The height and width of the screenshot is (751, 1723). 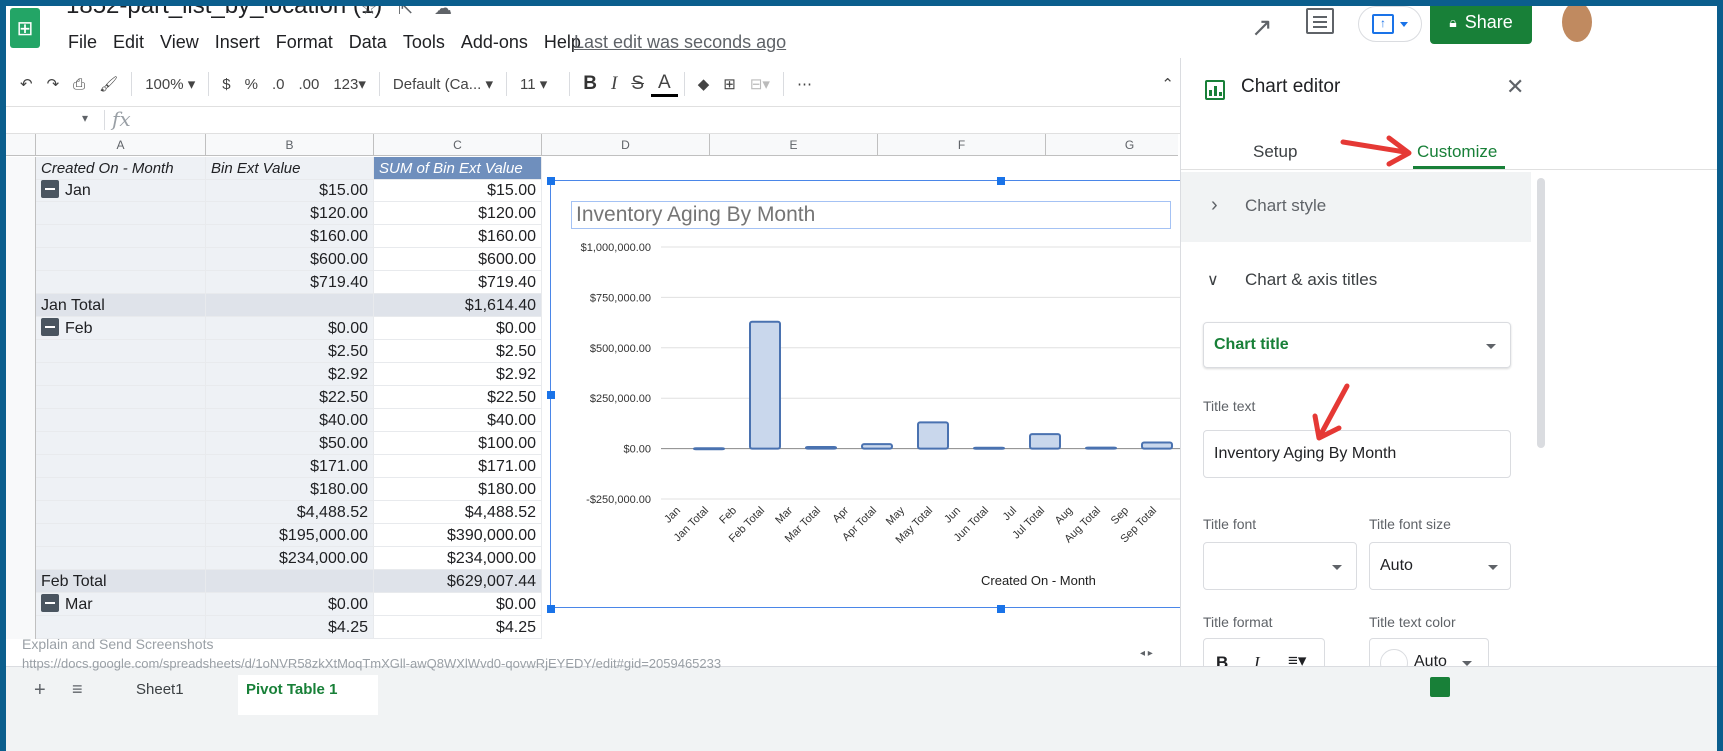 What do you see at coordinates (77, 689) in the screenshot?
I see `all-sheets-icon: ≡` at bounding box center [77, 689].